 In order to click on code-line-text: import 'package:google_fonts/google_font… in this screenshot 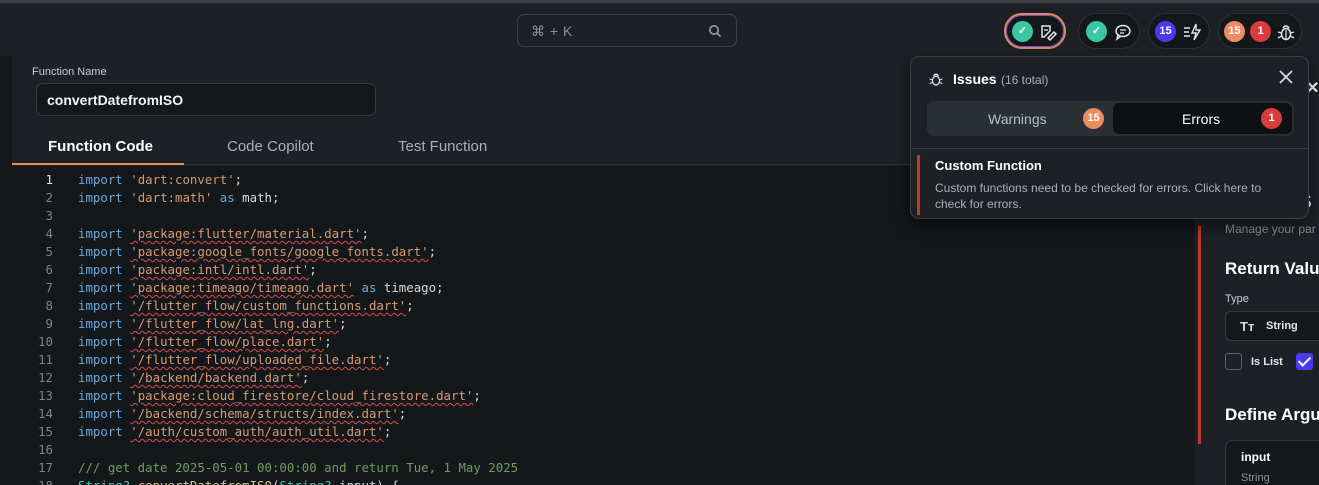, I will do `click(257, 251)`.